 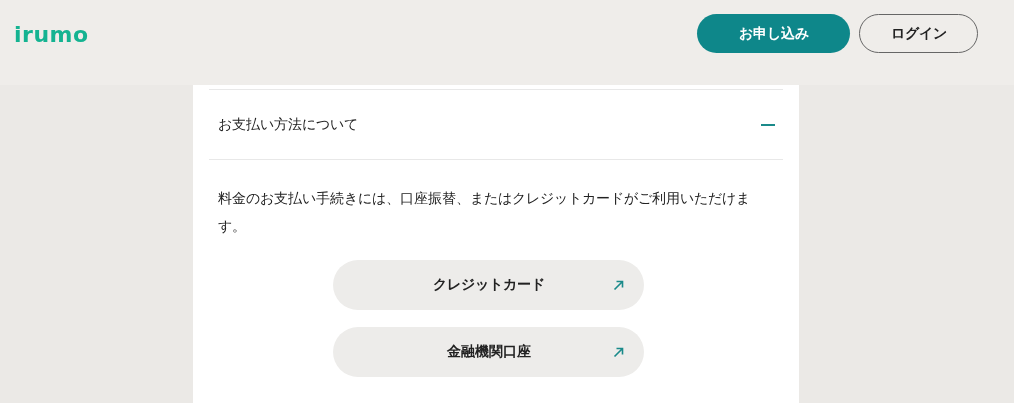 What do you see at coordinates (484, 212) in the screenshot?
I see `description-text: 料金のお支払い手続きには、口座振替、またはクレジットカードがご利用いただけます。` at bounding box center [484, 212].